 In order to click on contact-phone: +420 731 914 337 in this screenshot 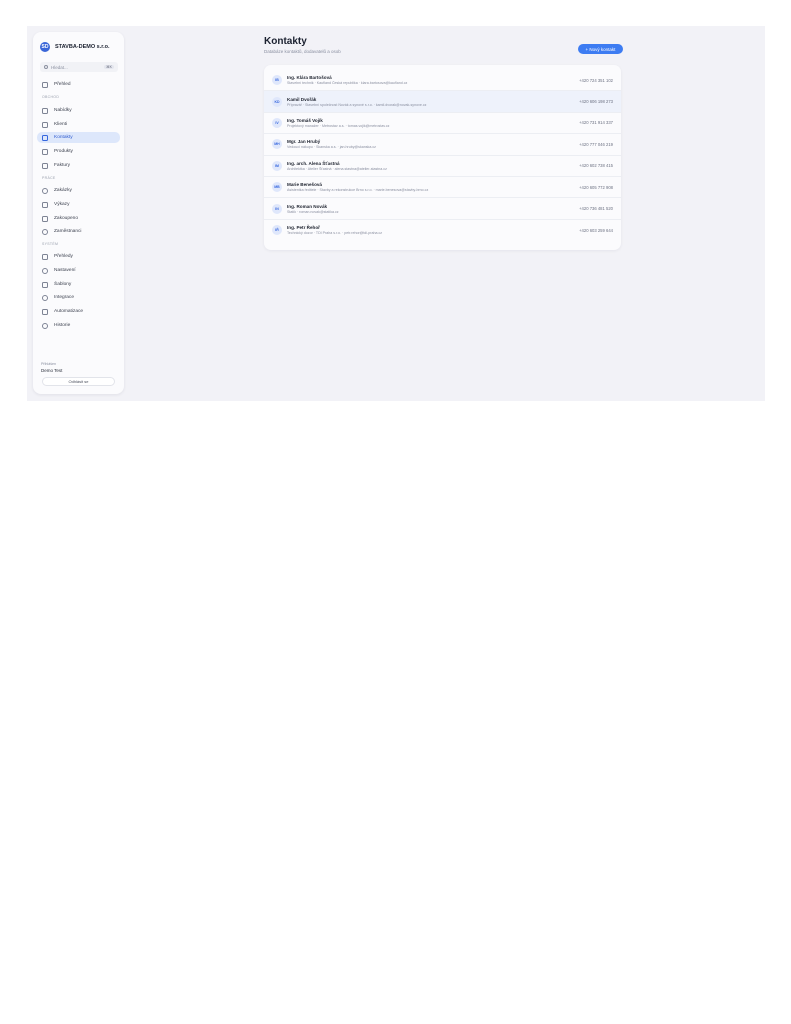, I will do `click(596, 123)`.